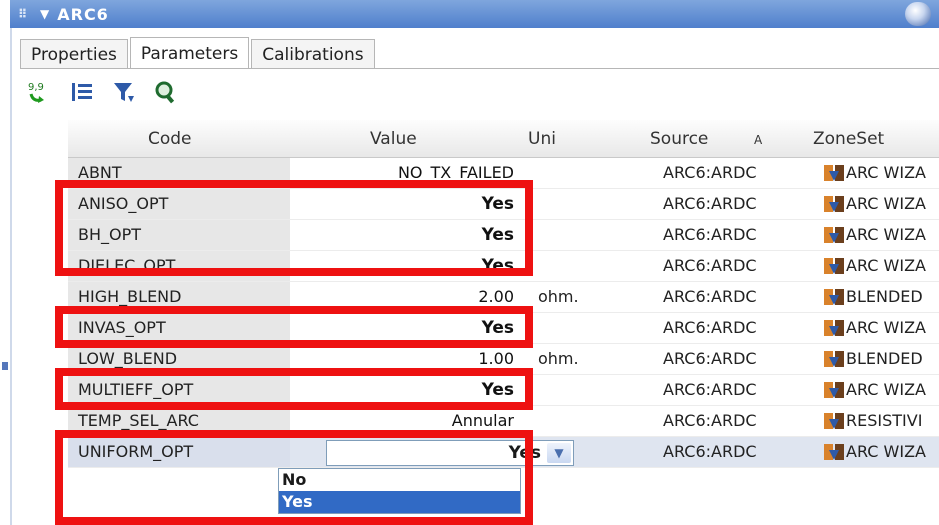 The width and height of the screenshot is (939, 525). I want to click on table-row: MULTIEFF_OPT Yes ARC6:ARDC ARC WIZA, so click(503, 390).